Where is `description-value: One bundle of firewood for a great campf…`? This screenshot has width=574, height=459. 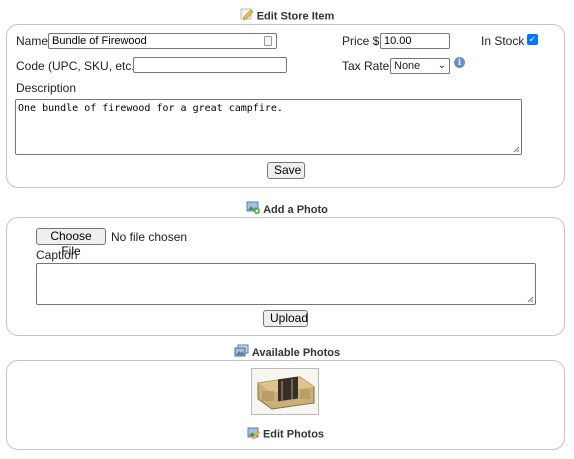 description-value: One bundle of firewood for a great campf… is located at coordinates (150, 108).